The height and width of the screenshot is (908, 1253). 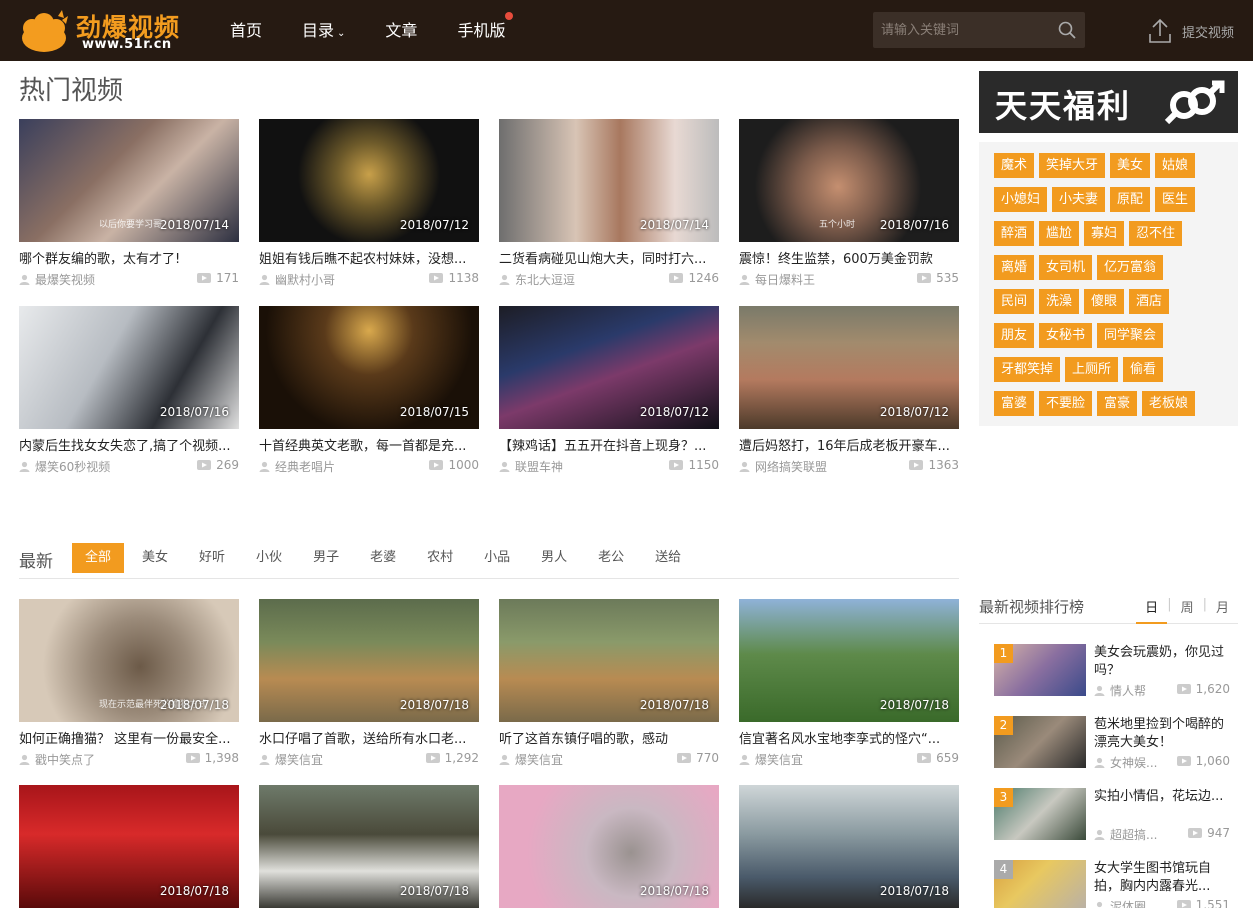 I want to click on tag-link: 同学聚会, so click(x=1130, y=335).